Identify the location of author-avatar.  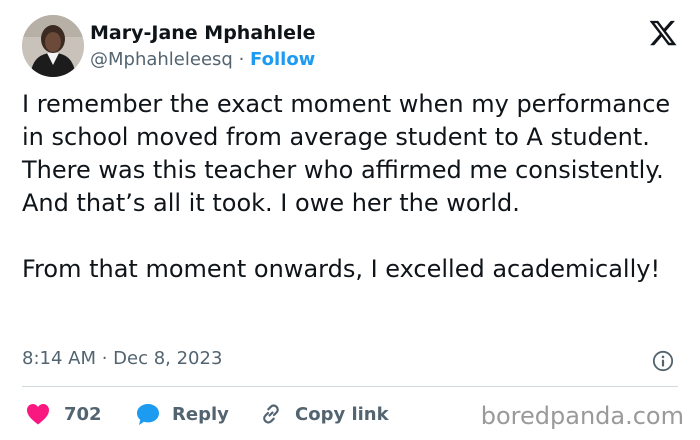
(53, 46).